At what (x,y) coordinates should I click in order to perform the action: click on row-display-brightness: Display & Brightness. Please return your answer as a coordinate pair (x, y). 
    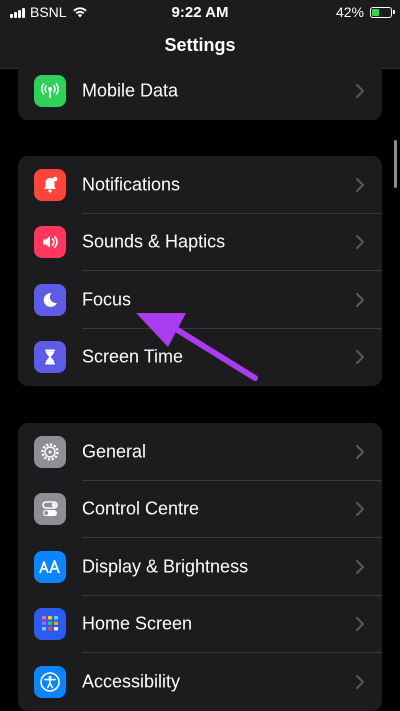
    Looking at the image, I should click on (200, 567).